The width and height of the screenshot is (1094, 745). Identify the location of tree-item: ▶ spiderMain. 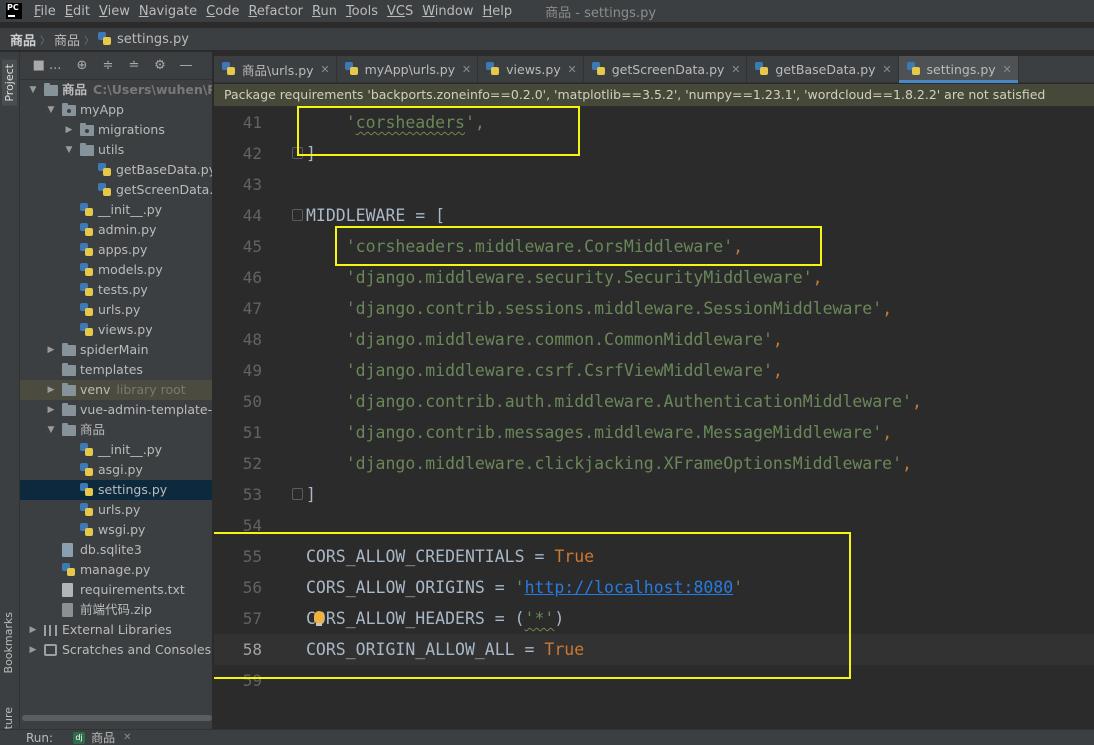
(116, 350).